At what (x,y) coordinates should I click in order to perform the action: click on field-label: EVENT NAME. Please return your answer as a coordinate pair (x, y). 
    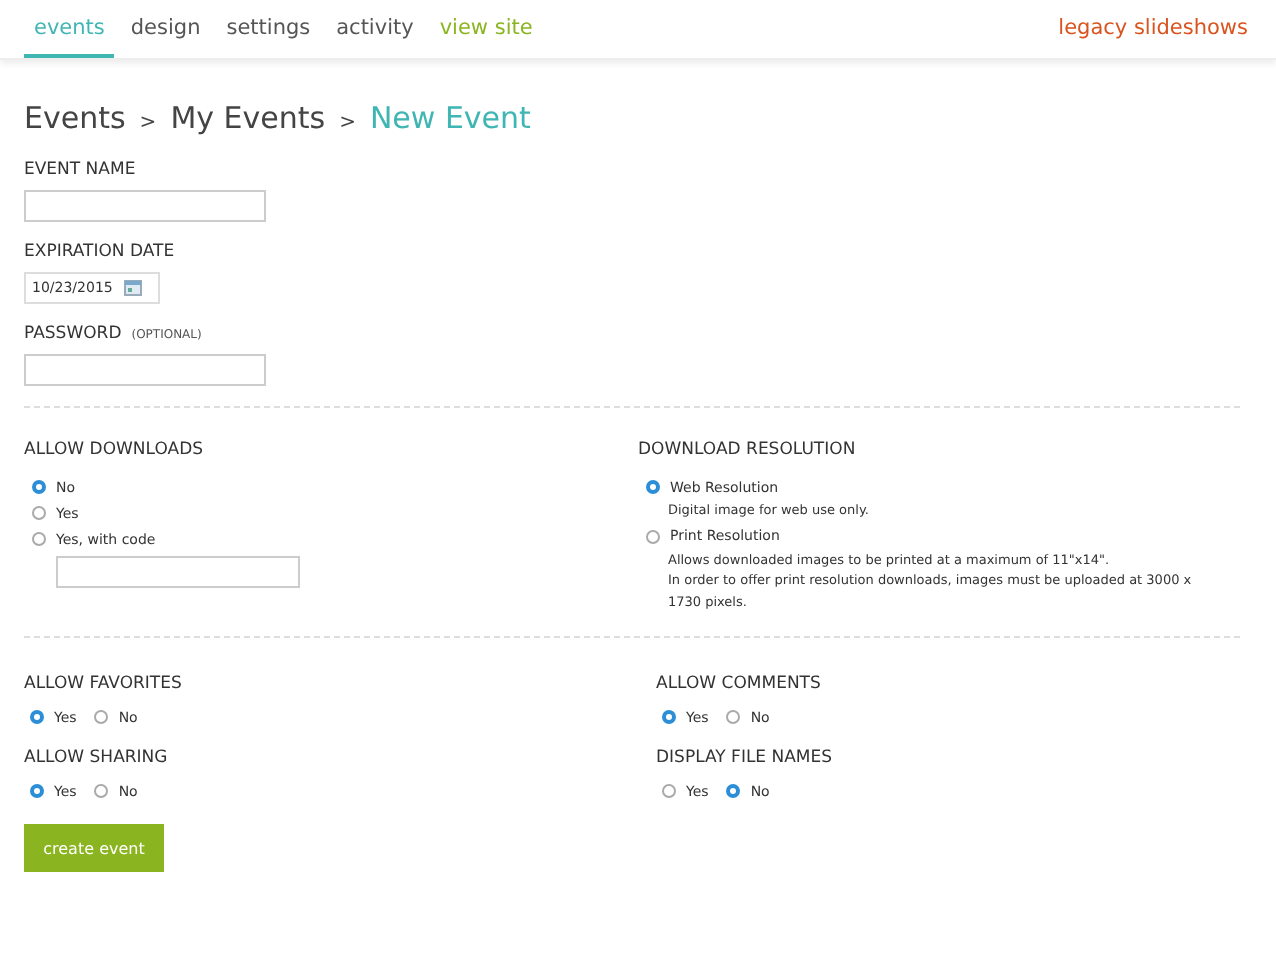
    Looking at the image, I should click on (80, 170).